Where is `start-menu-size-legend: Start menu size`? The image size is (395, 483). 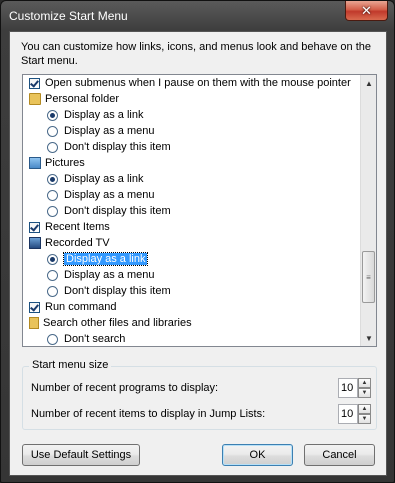 start-menu-size-legend: Start menu size is located at coordinates (70, 365).